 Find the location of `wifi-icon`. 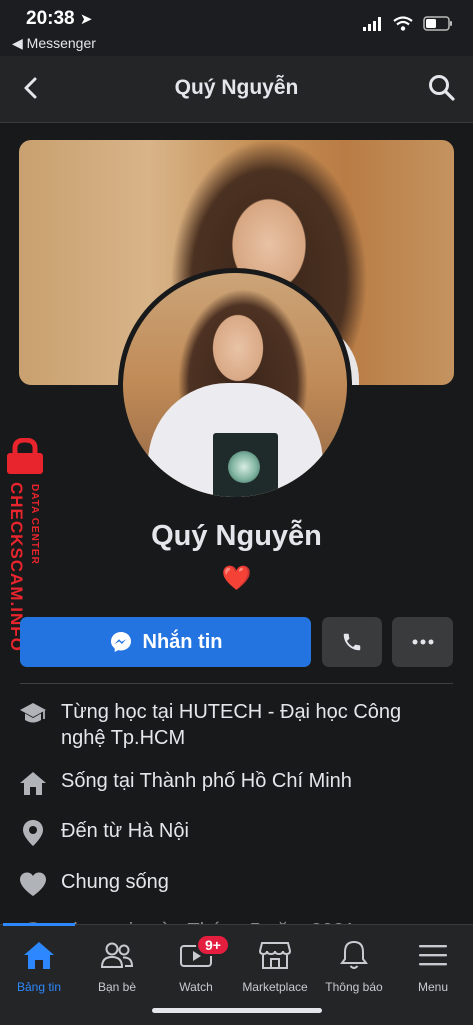

wifi-icon is located at coordinates (403, 23).